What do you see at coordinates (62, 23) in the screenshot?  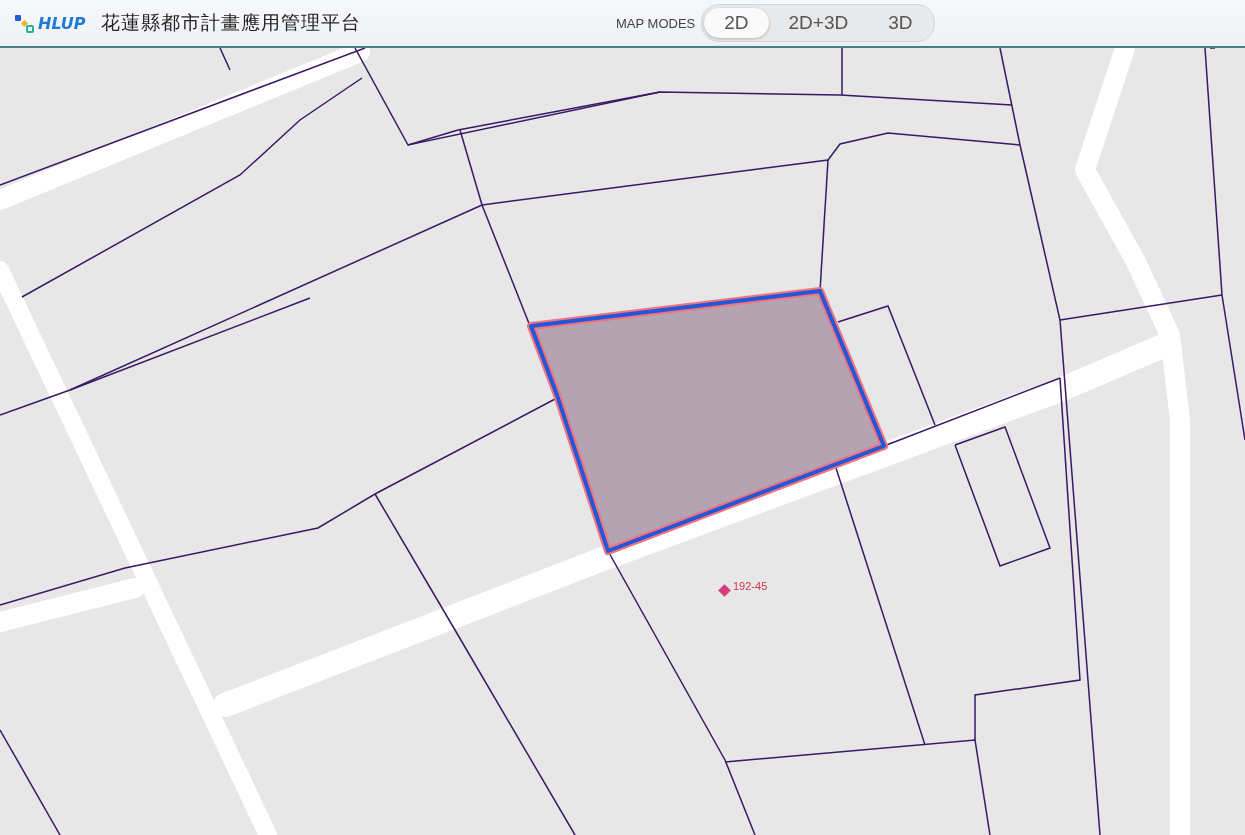 I see `logo-text: HLUP` at bounding box center [62, 23].